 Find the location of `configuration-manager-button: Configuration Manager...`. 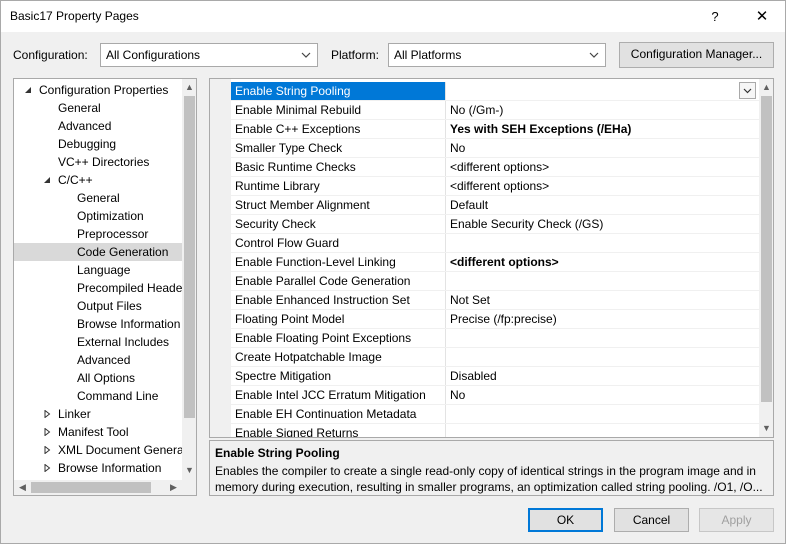

configuration-manager-button: Configuration Manager... is located at coordinates (696, 55).